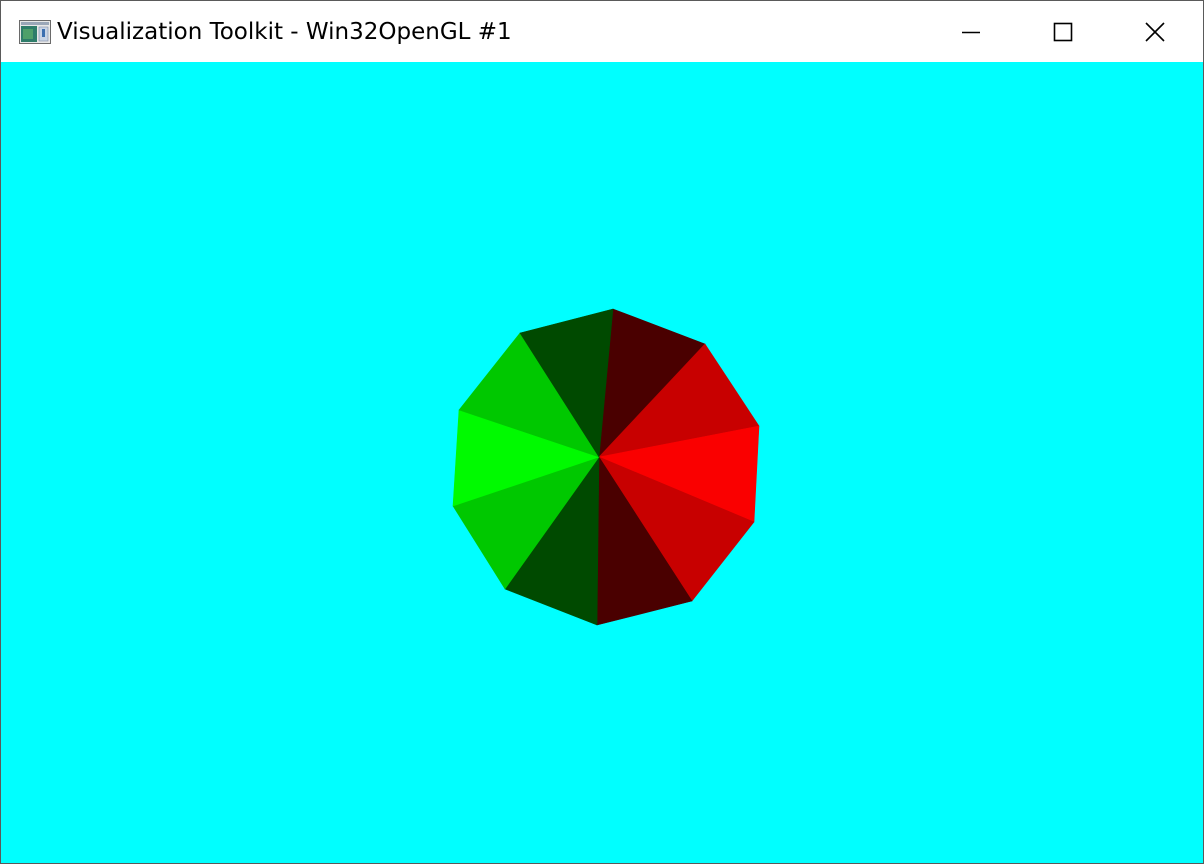 The height and width of the screenshot is (864, 1204). Describe the element at coordinates (602, 31) in the screenshot. I see `title-bar: Visualization Toolkit - Win32OpenGL #1` at that location.